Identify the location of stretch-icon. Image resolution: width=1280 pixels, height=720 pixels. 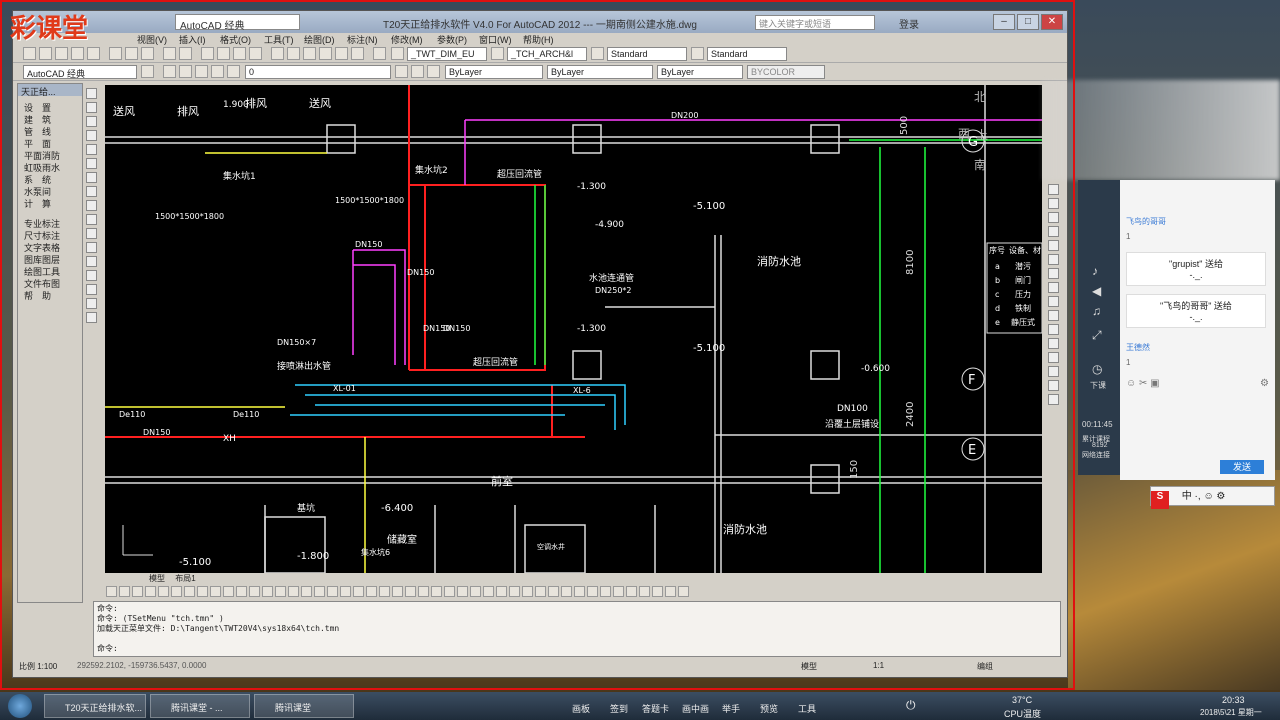
(1053, 301).